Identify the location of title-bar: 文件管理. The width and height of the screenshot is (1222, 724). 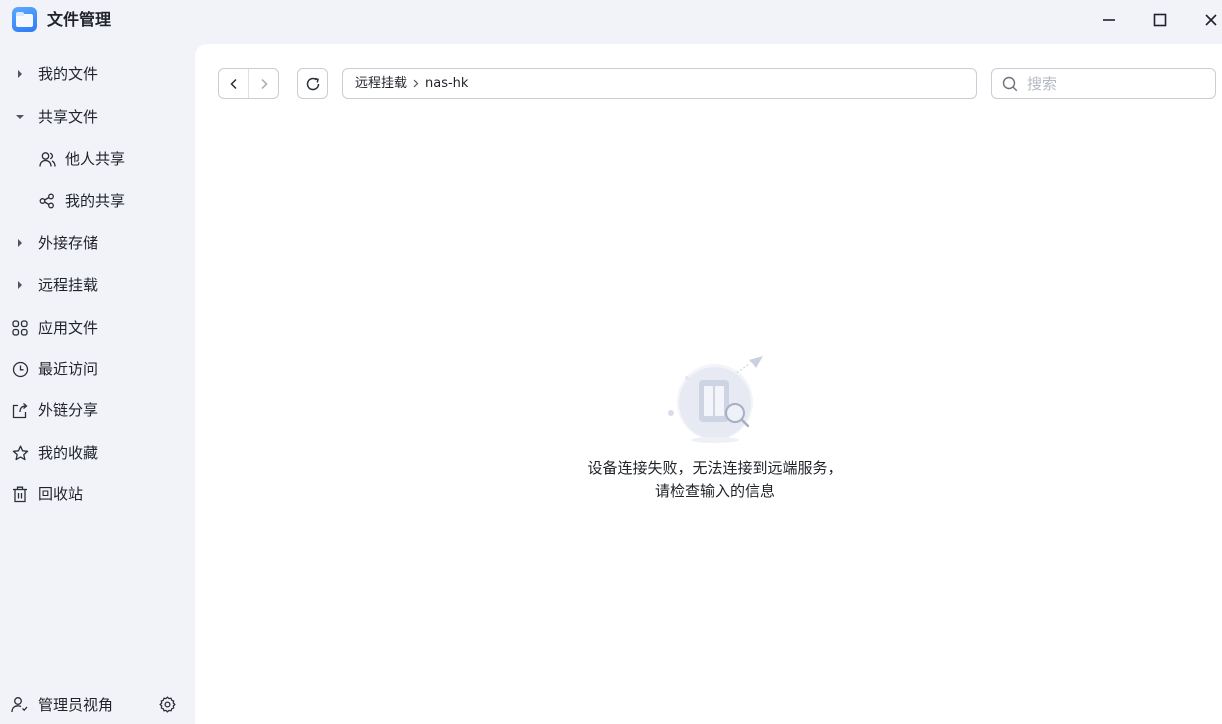
(611, 22).